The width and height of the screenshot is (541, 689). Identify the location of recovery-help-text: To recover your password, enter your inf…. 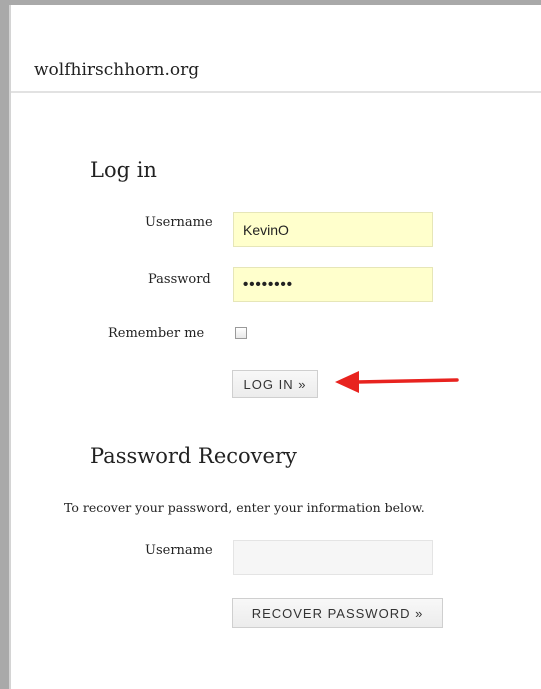
(244, 507).